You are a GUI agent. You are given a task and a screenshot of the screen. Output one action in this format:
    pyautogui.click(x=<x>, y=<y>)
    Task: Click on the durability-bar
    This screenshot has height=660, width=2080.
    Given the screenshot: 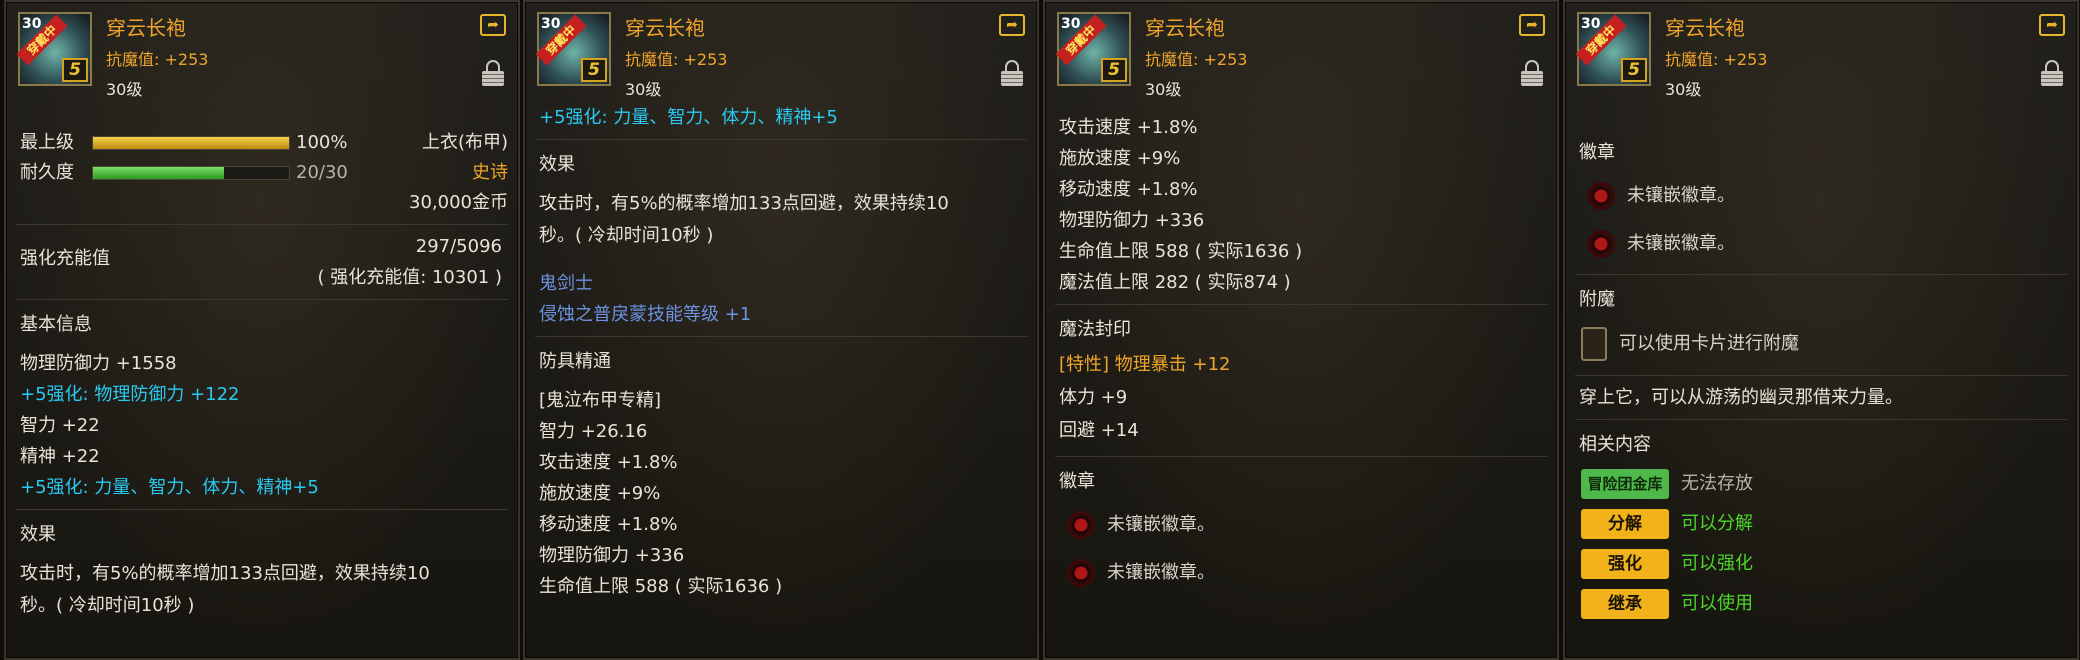 What is the action you would take?
    pyautogui.click(x=191, y=173)
    